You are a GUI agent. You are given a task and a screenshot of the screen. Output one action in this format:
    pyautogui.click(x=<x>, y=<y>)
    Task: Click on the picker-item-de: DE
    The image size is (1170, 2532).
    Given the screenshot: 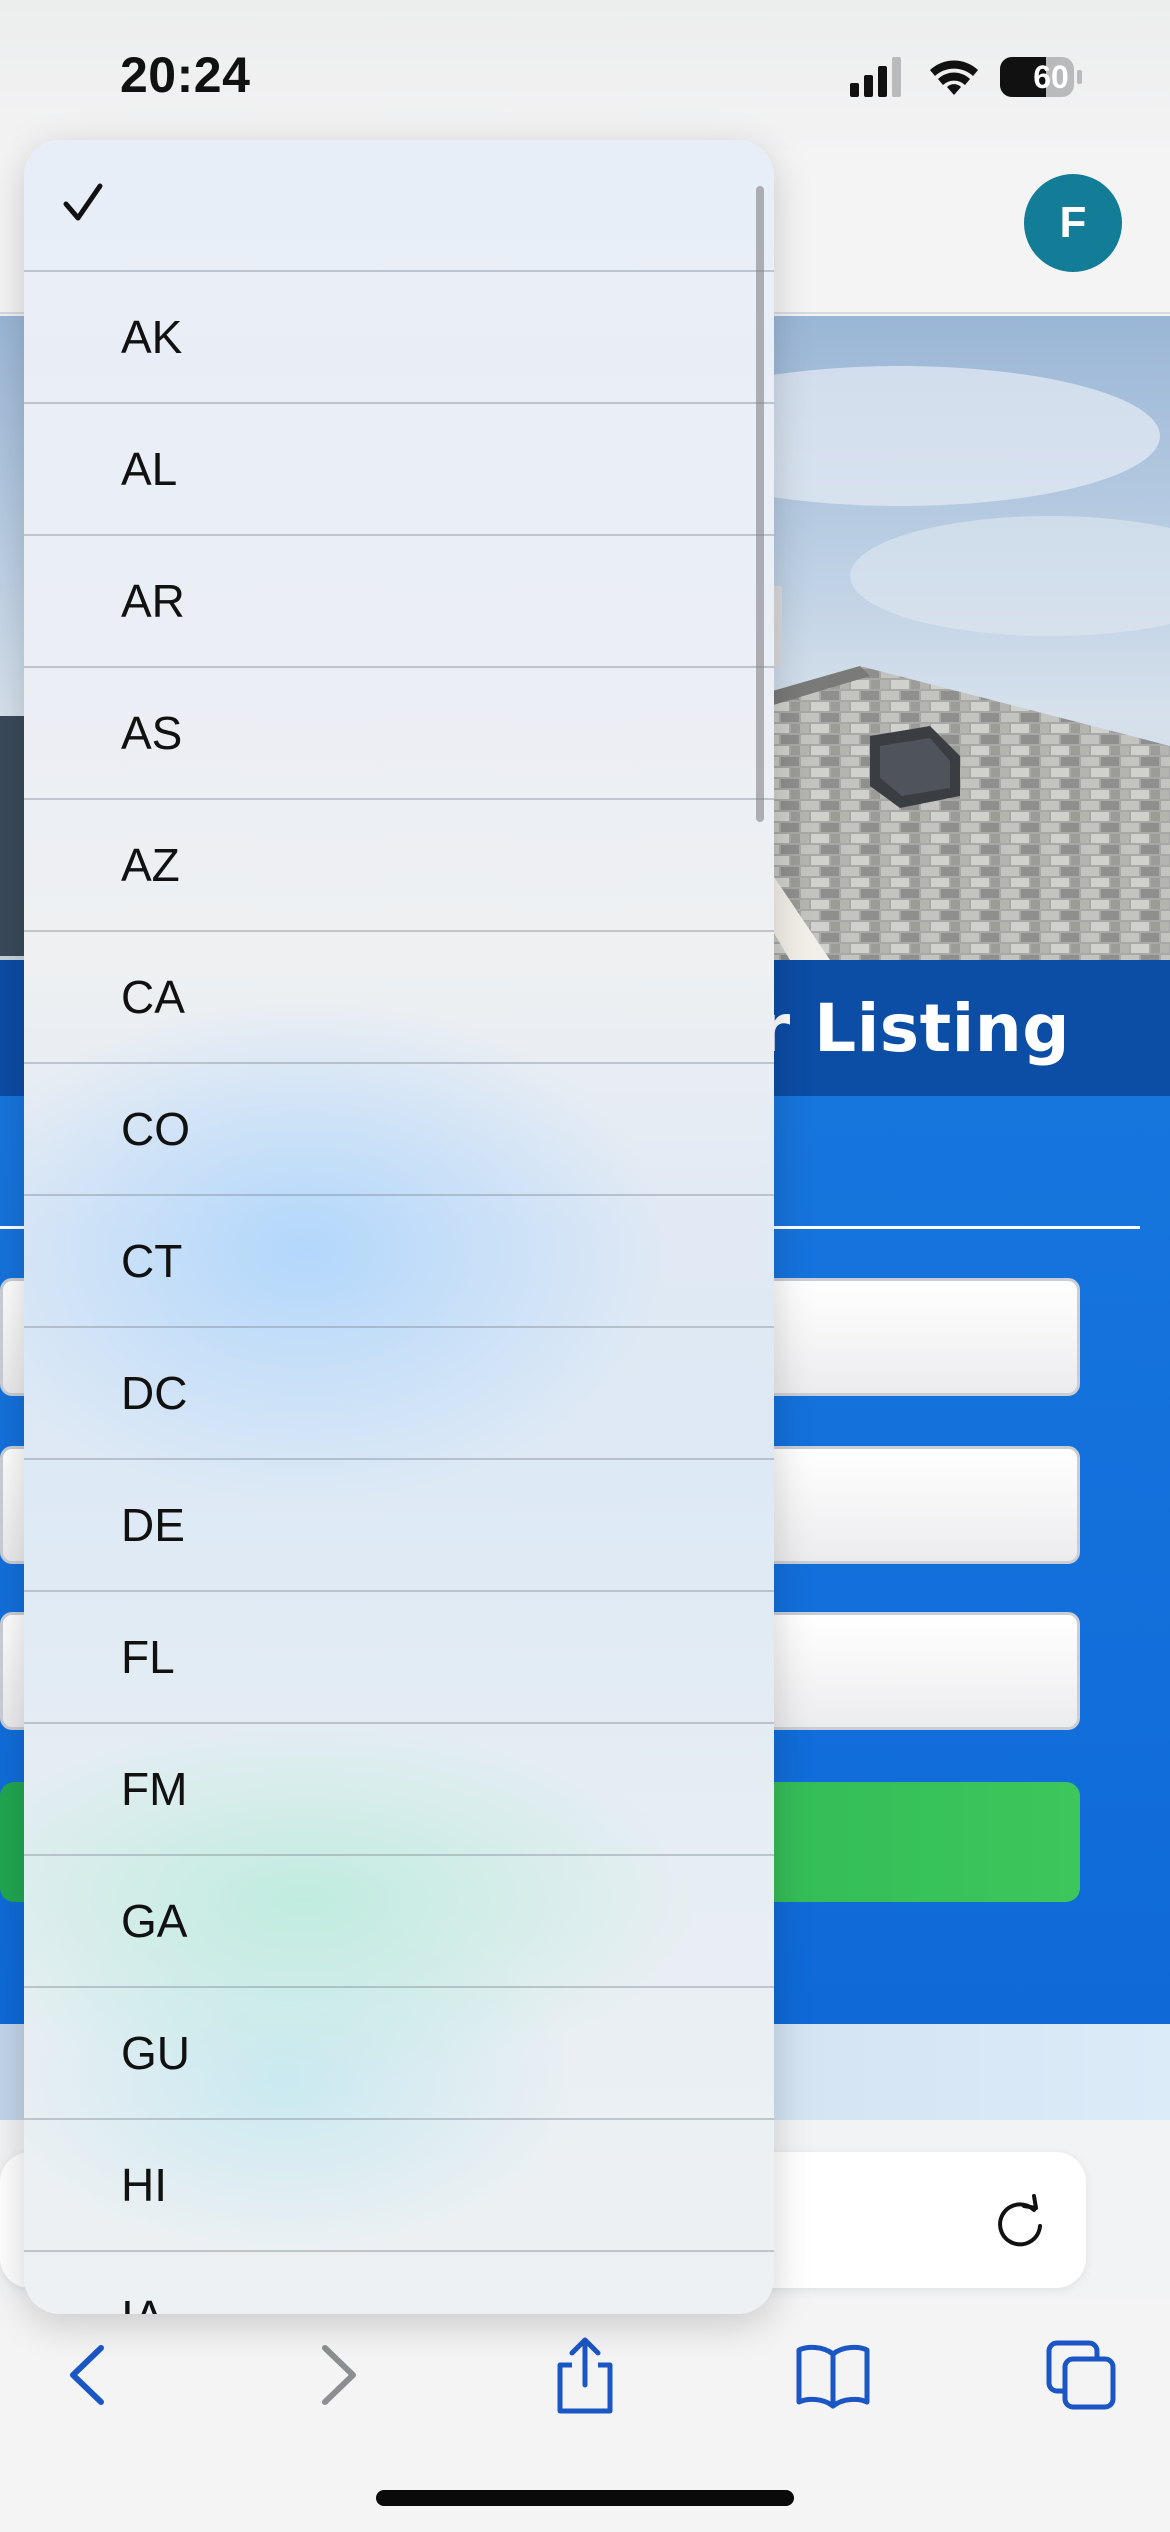 What is the action you would take?
    pyautogui.click(x=399, y=1526)
    